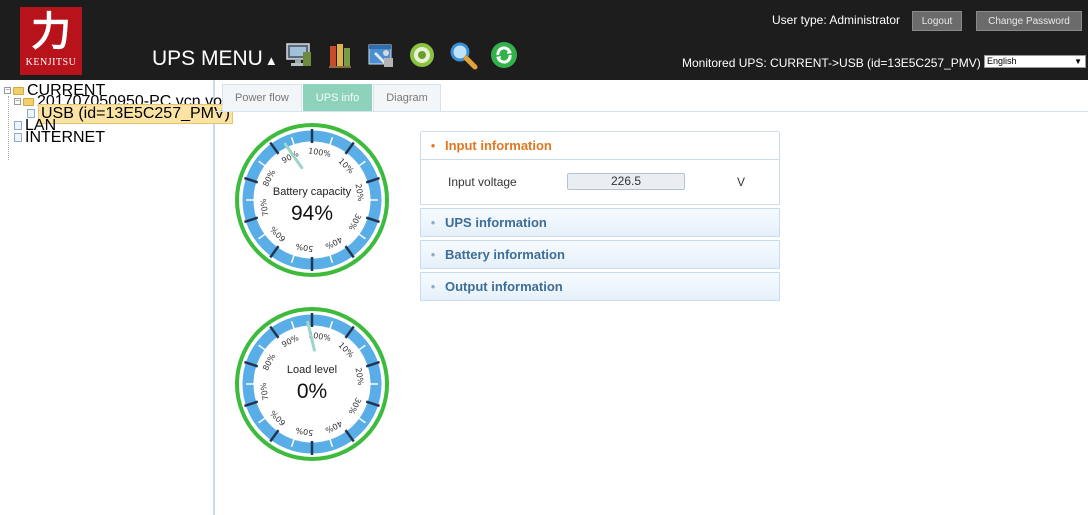 The width and height of the screenshot is (1088, 515). Describe the element at coordinates (462, 54) in the screenshot. I see `search-icon` at that location.